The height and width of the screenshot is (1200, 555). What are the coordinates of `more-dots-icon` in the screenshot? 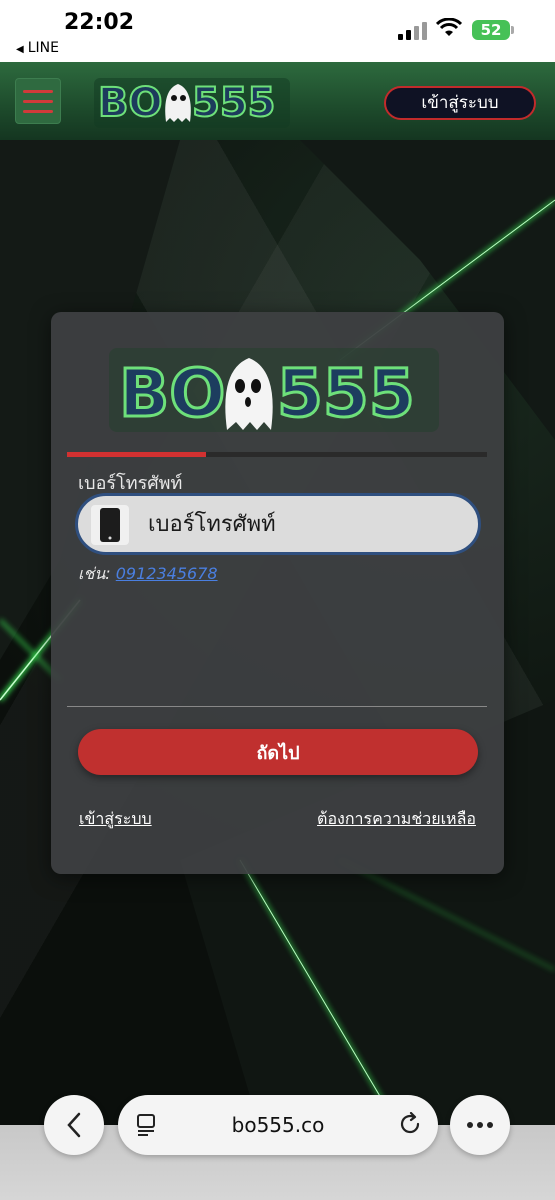 It's located at (480, 1125).